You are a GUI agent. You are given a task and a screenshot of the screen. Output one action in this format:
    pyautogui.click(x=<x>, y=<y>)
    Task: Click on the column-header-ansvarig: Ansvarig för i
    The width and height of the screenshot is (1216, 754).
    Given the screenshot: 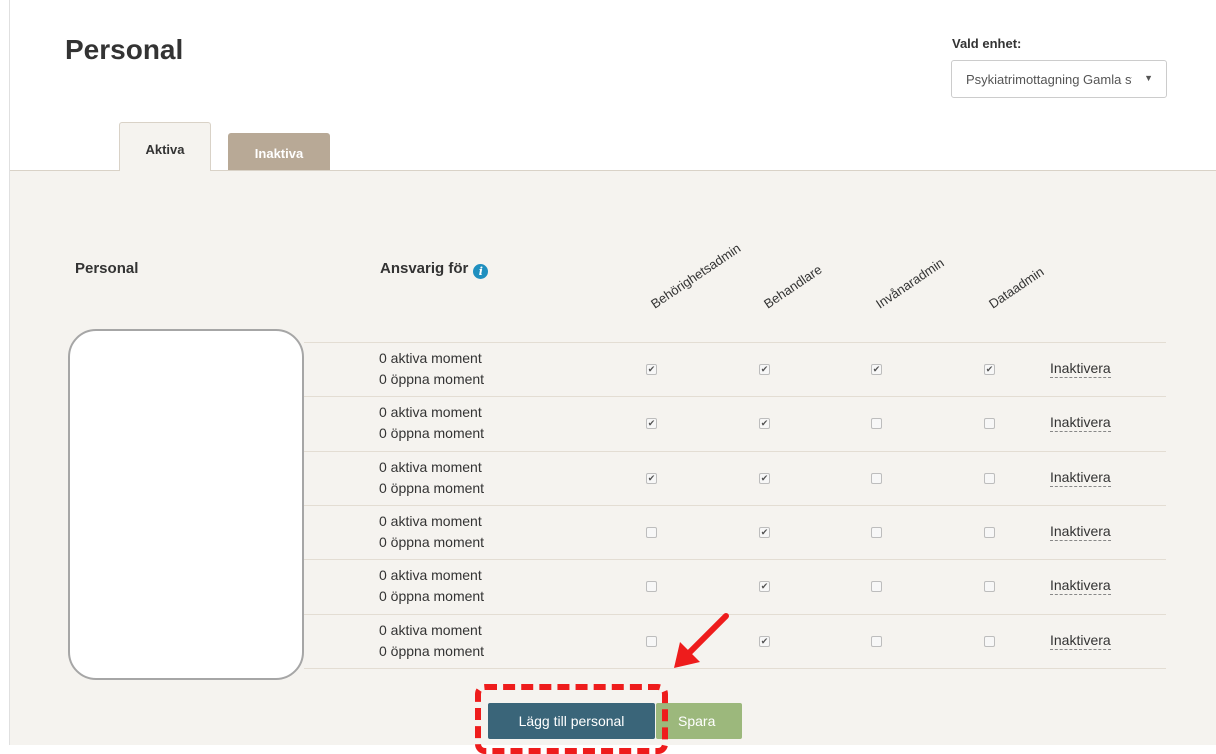 What is the action you would take?
    pyautogui.click(x=434, y=269)
    